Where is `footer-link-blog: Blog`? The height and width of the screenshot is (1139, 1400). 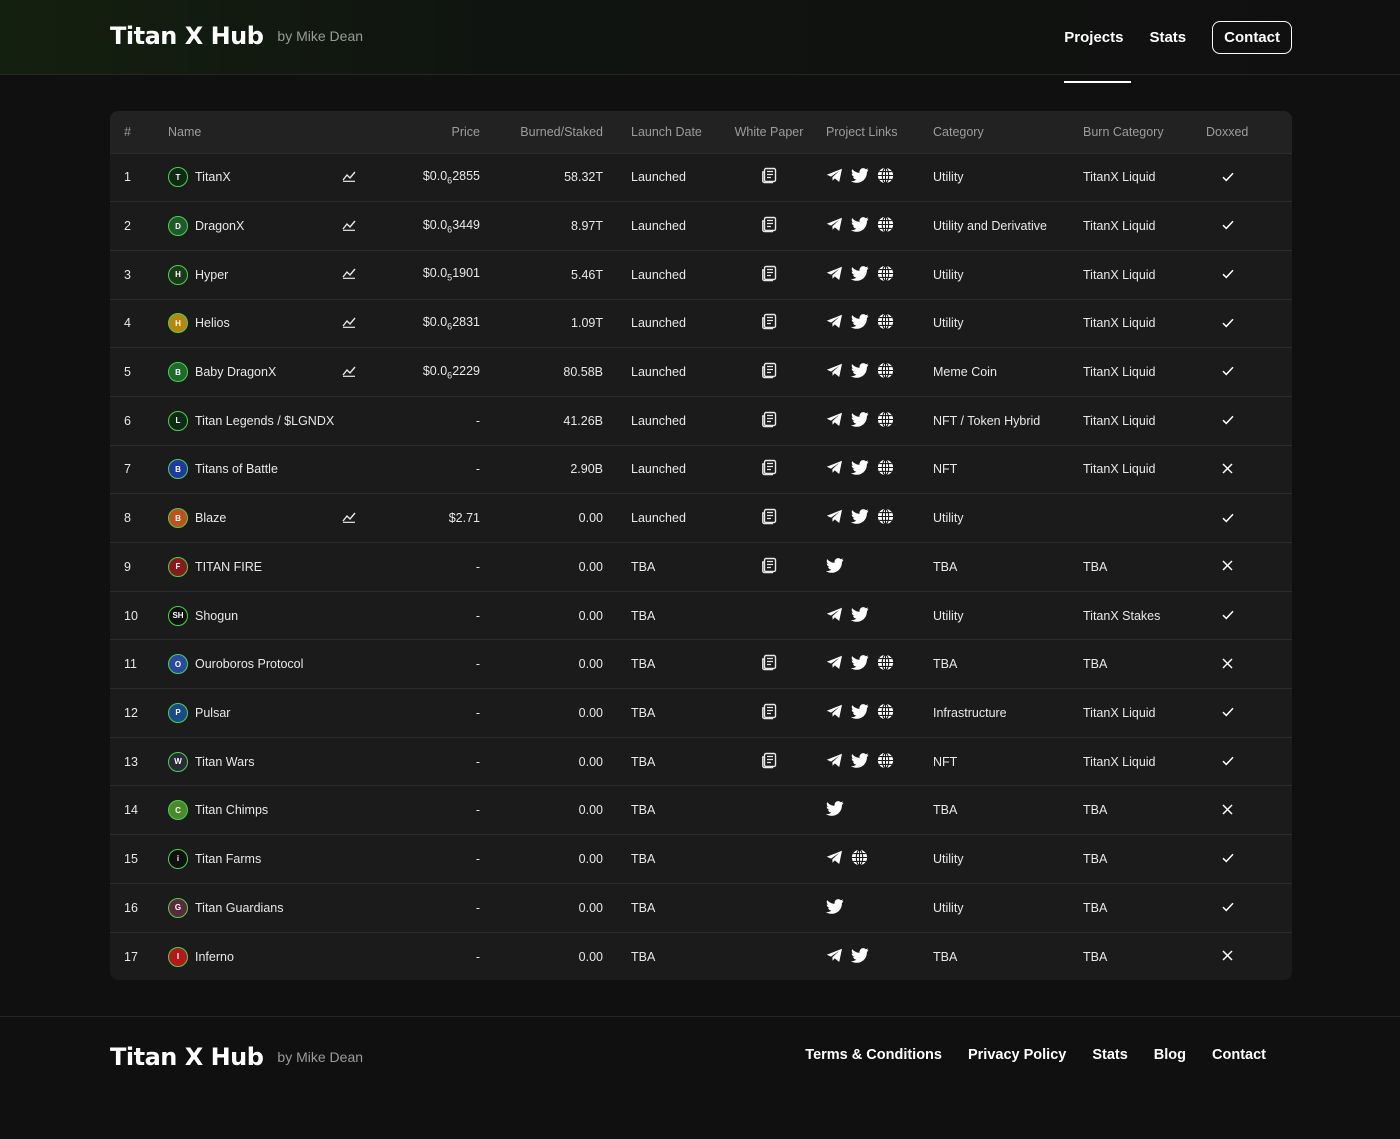 footer-link-blog: Blog is located at coordinates (1170, 1055).